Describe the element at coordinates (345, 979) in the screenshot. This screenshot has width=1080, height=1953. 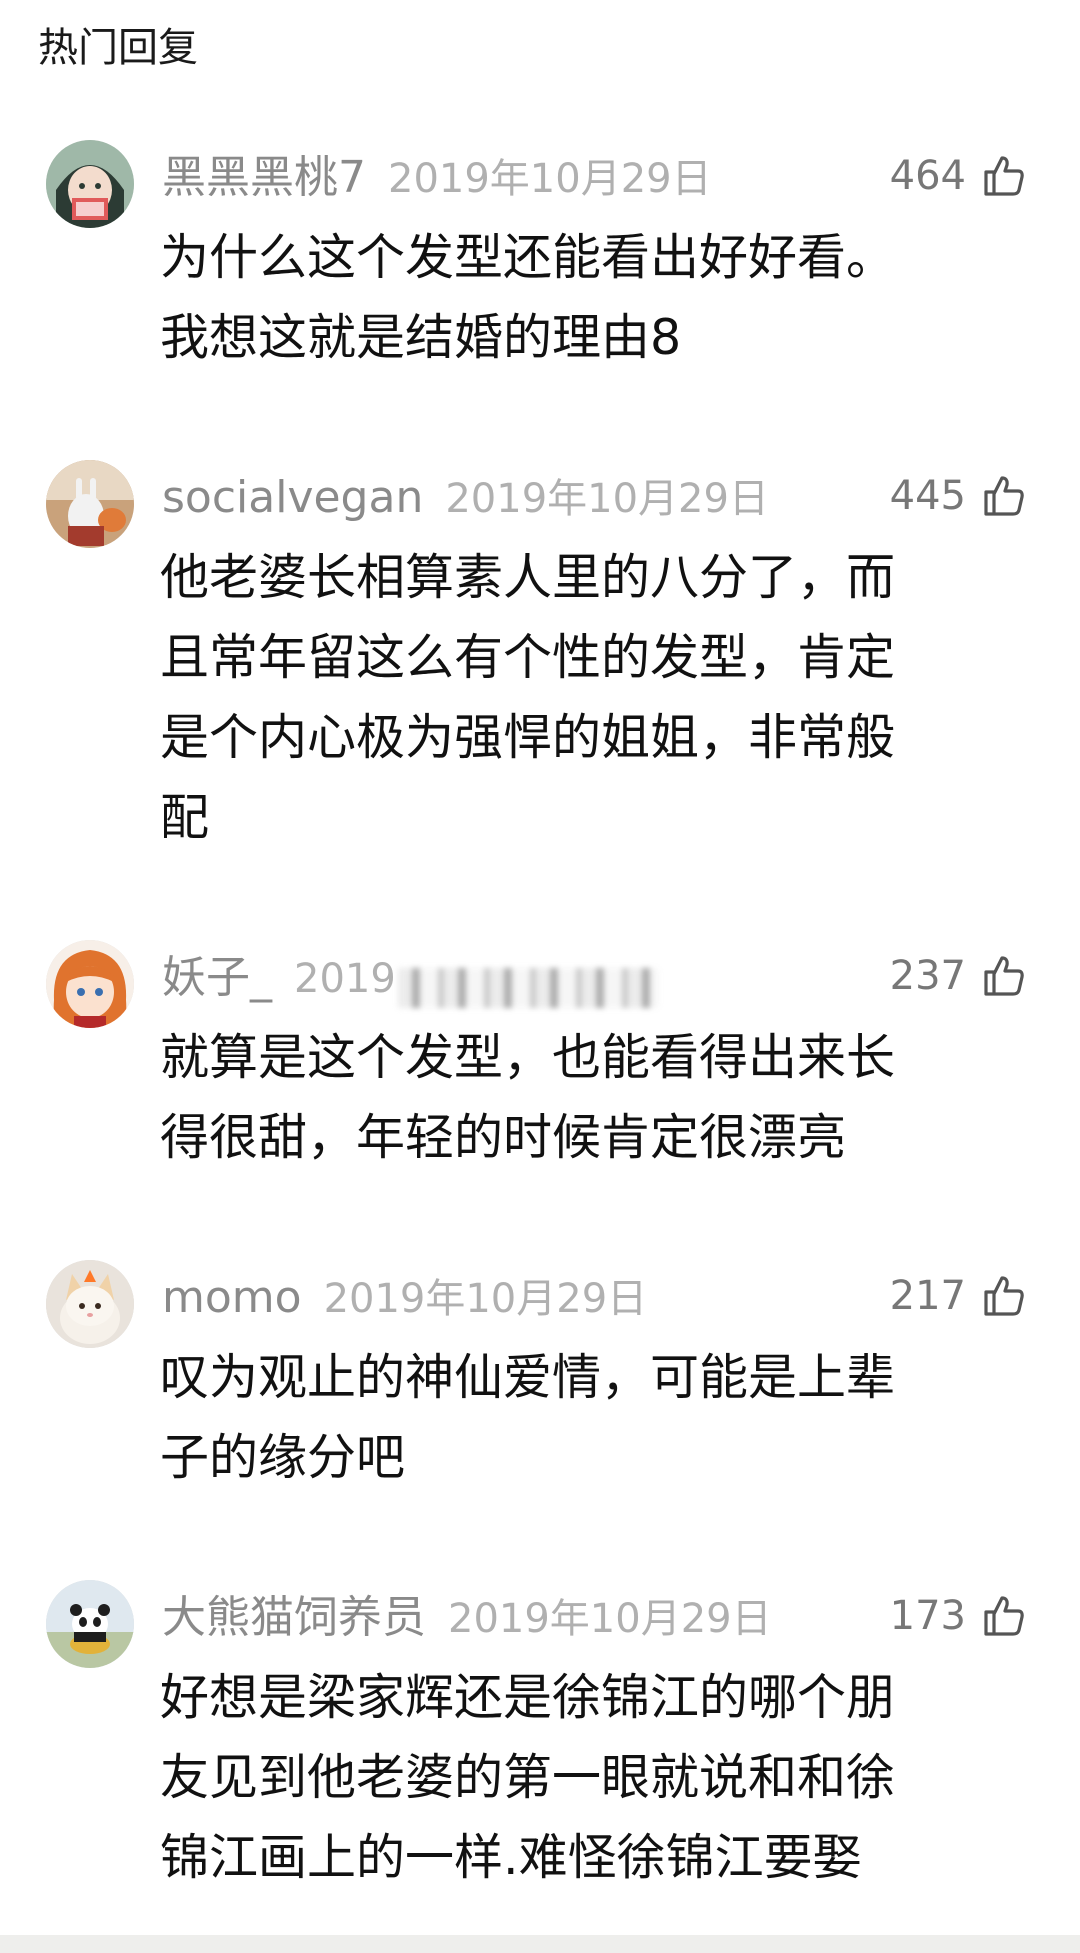
I see `comment-date: 2019` at that location.